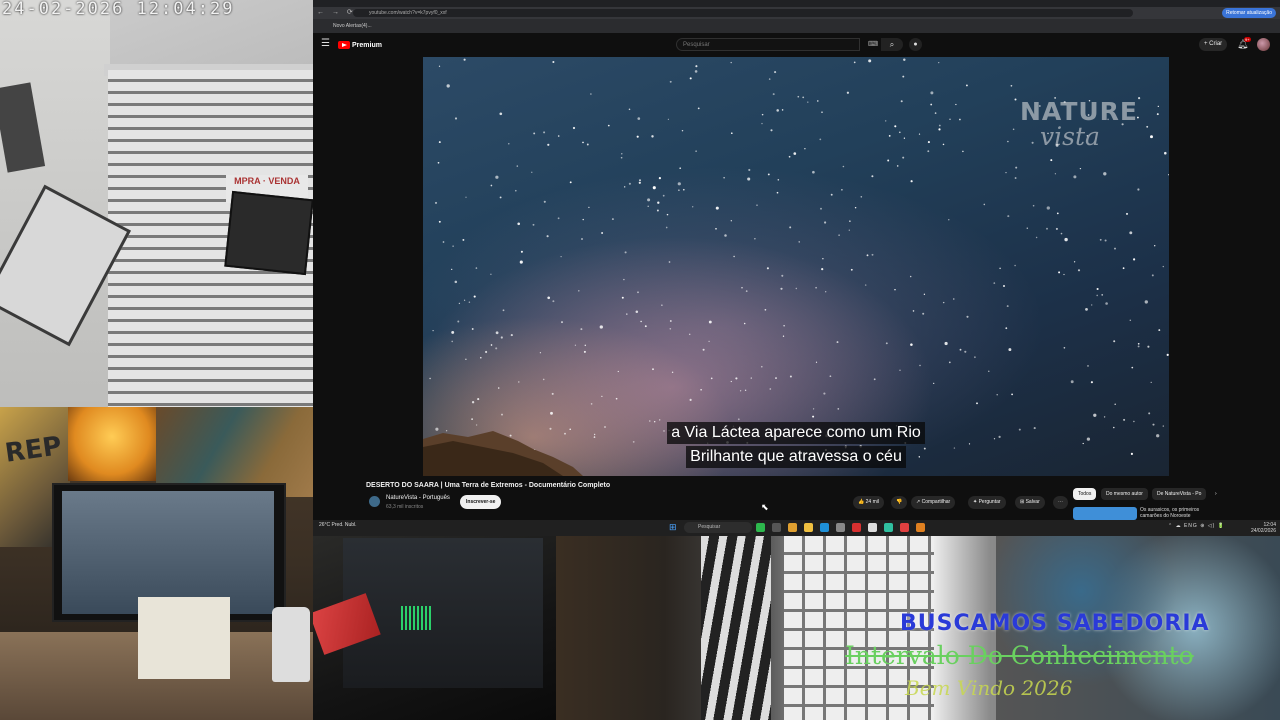 This screenshot has height=720, width=1280. Describe the element at coordinates (1263, 44) in the screenshot. I see `account-avatar` at that location.